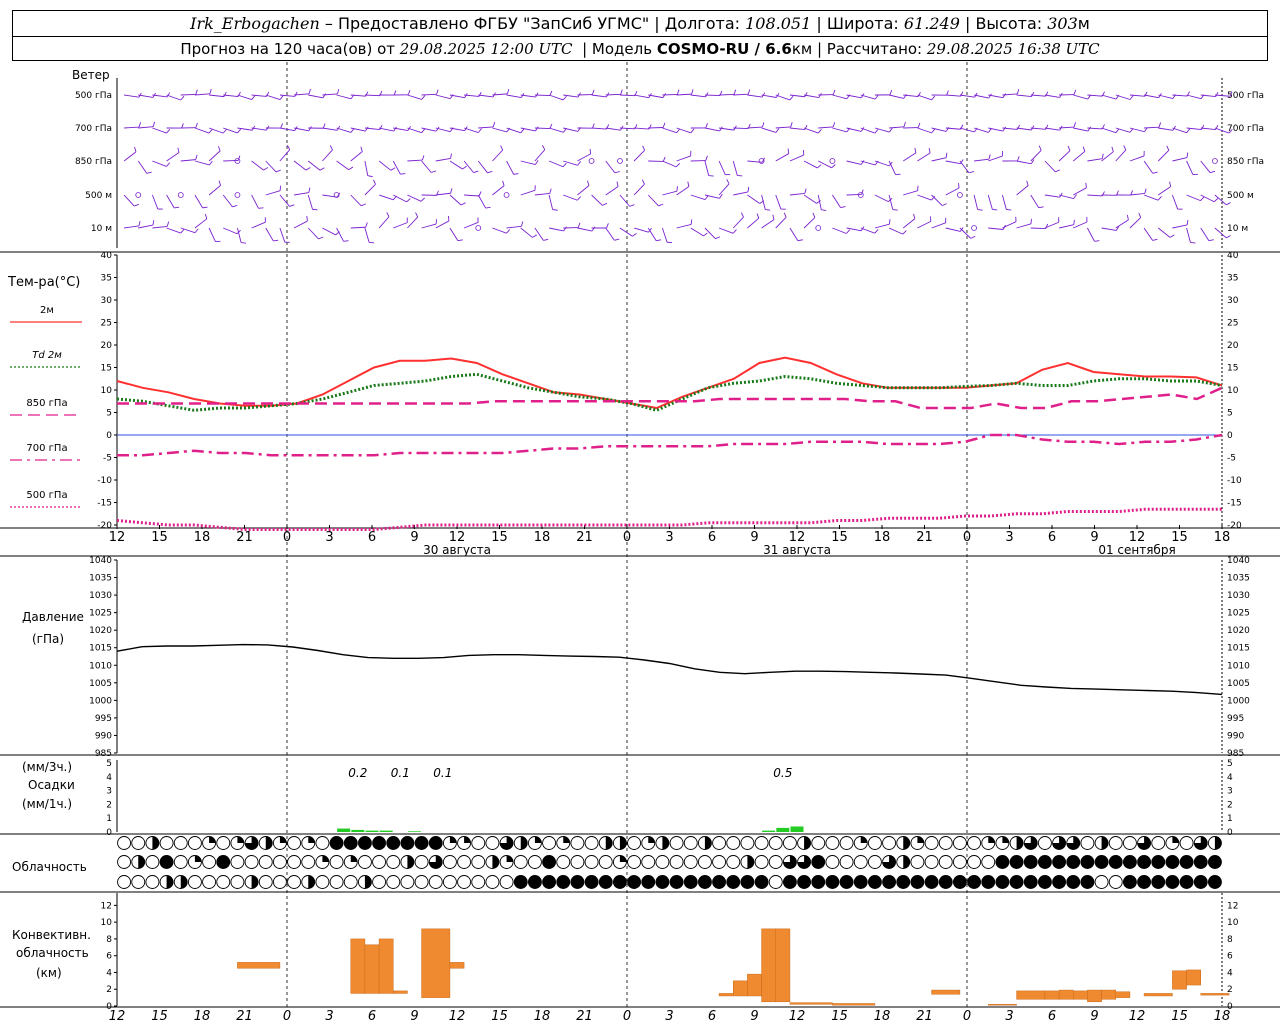  I want to click on wind-level-right-2: 850 гПа, so click(1245, 162).